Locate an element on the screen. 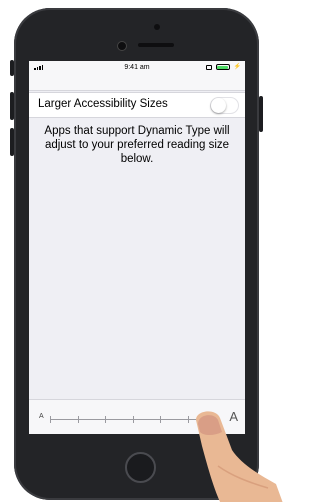  navigation-bar is located at coordinates (137, 83).